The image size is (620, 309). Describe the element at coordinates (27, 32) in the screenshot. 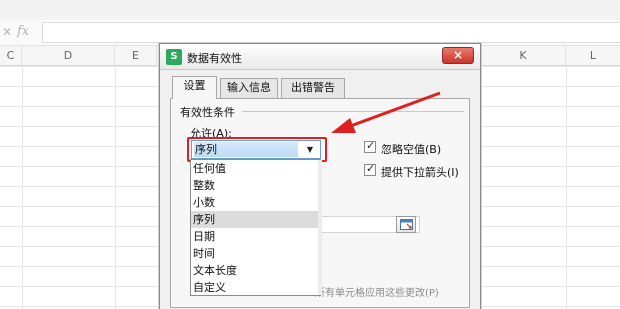

I see `fx-icon: fx` at that location.